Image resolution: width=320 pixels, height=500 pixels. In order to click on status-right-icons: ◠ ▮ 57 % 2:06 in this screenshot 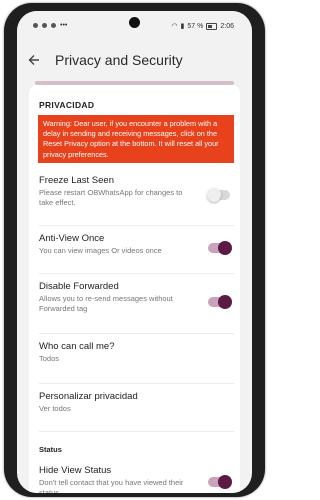, I will do `click(202, 26)`.